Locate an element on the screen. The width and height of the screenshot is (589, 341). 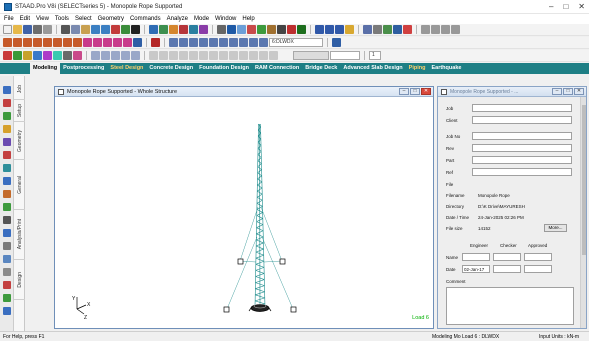
flag-icon is located at coordinates (407, 29).